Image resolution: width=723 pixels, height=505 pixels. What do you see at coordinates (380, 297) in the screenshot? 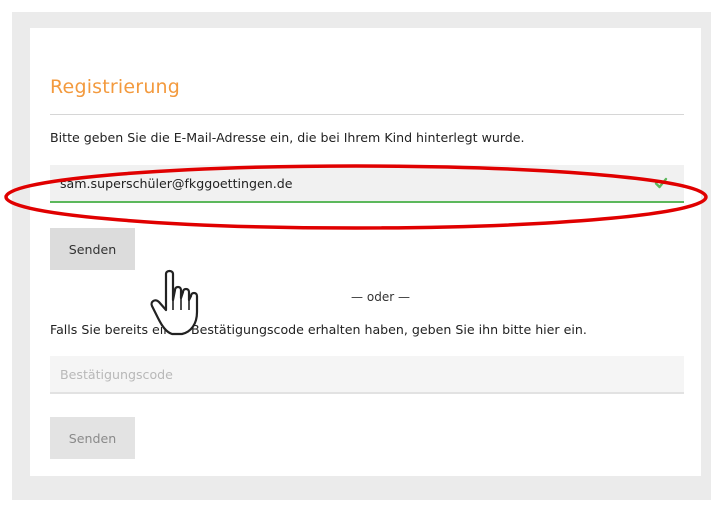
I see `or-divider: — oder —` at bounding box center [380, 297].